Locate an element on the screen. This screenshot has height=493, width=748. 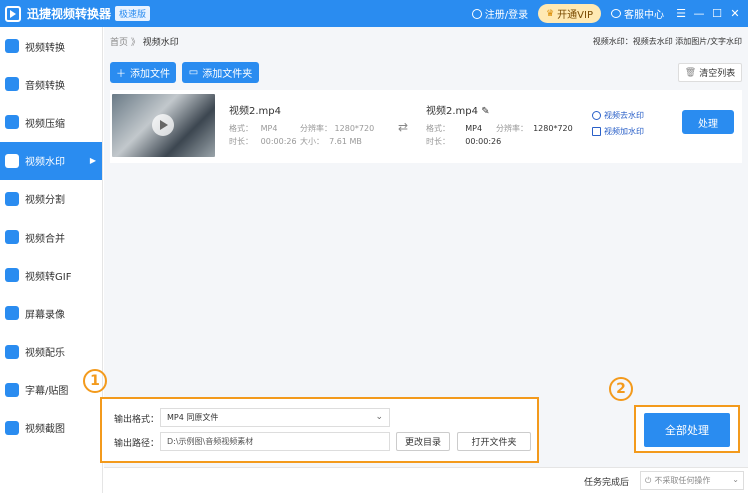
login-label: 注册/登录 is located at coordinates (506, 15).